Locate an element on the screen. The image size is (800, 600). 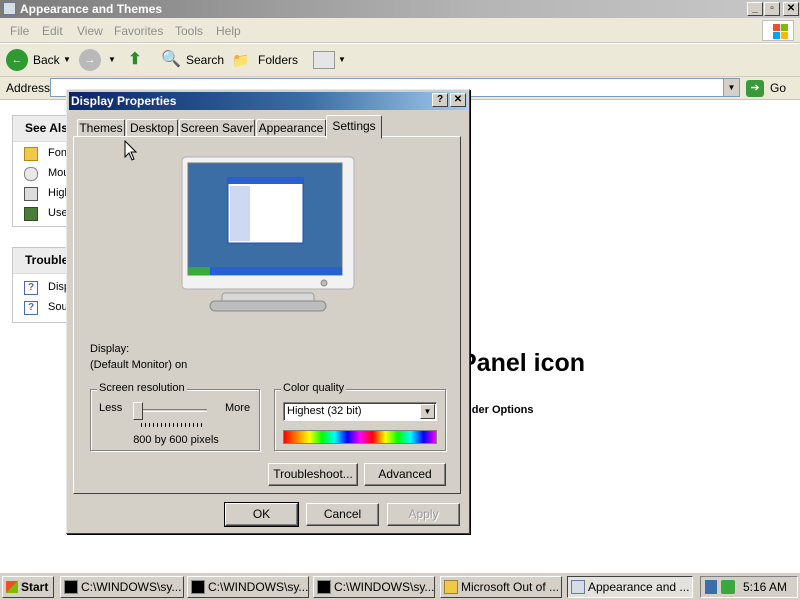
resolution-more-label: More is located at coordinates (238, 408).